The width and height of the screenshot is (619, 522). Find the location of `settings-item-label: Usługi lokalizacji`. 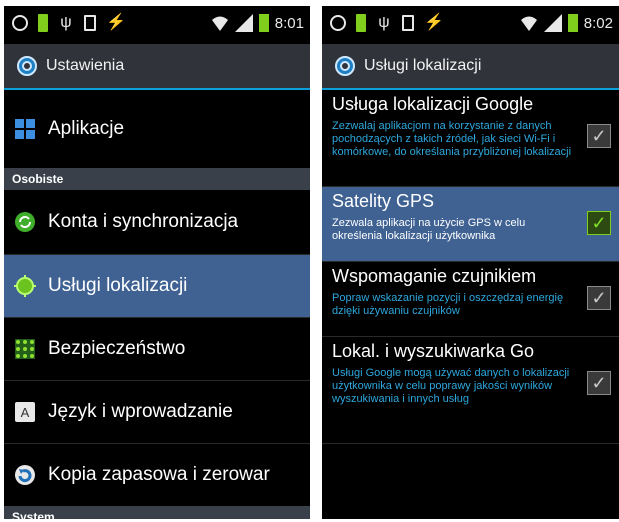

settings-item-label: Usługi lokalizacji is located at coordinates (118, 285).